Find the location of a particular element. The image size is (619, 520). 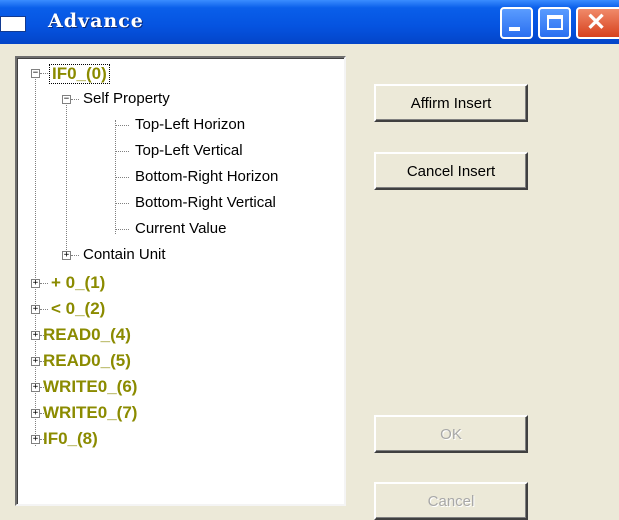

tree-node-label: READ0_(5) is located at coordinates (87, 360).